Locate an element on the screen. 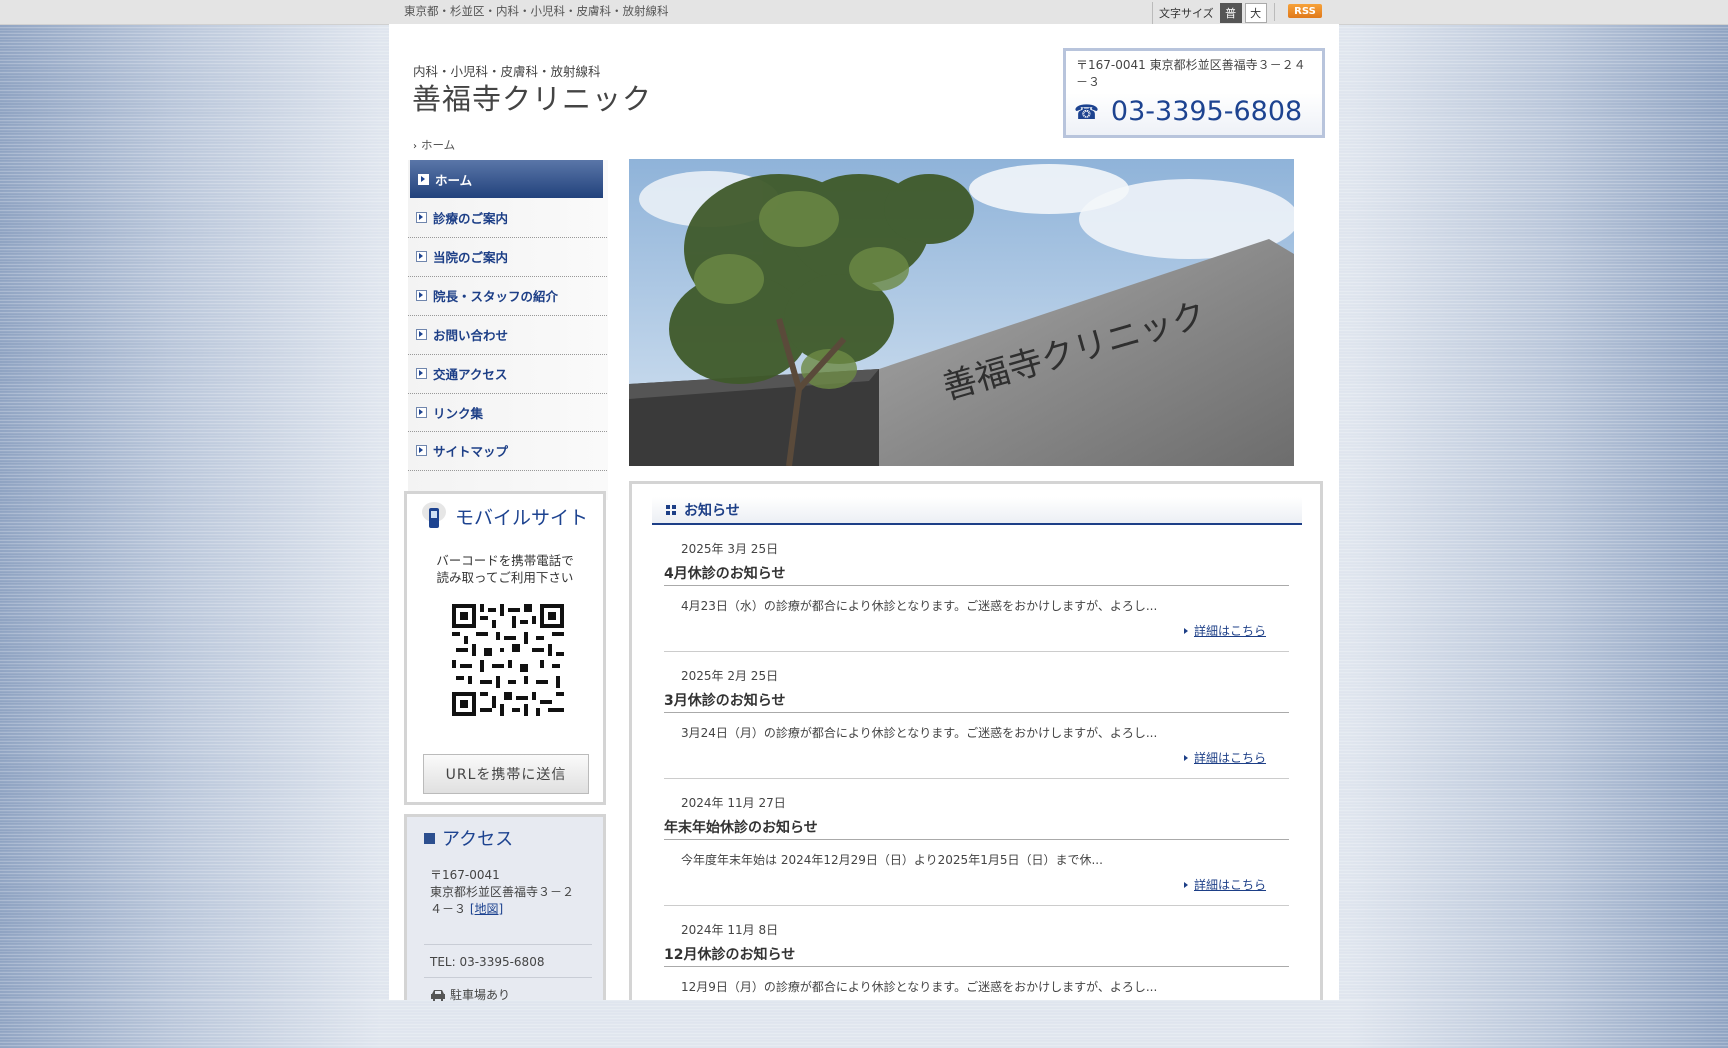 The height and width of the screenshot is (1048, 1728). car-icon is located at coordinates (438, 995).